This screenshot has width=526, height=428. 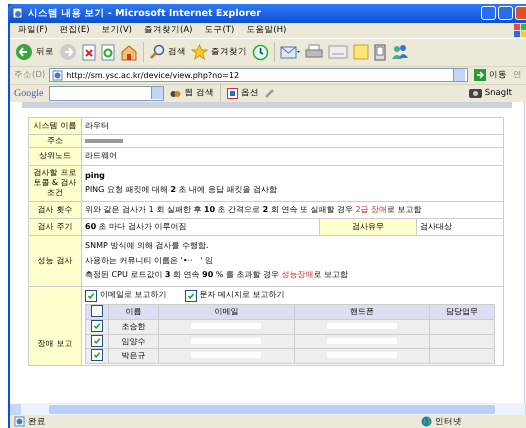 I want to click on option-label: 이메일로 보고하기, so click(x=133, y=295).